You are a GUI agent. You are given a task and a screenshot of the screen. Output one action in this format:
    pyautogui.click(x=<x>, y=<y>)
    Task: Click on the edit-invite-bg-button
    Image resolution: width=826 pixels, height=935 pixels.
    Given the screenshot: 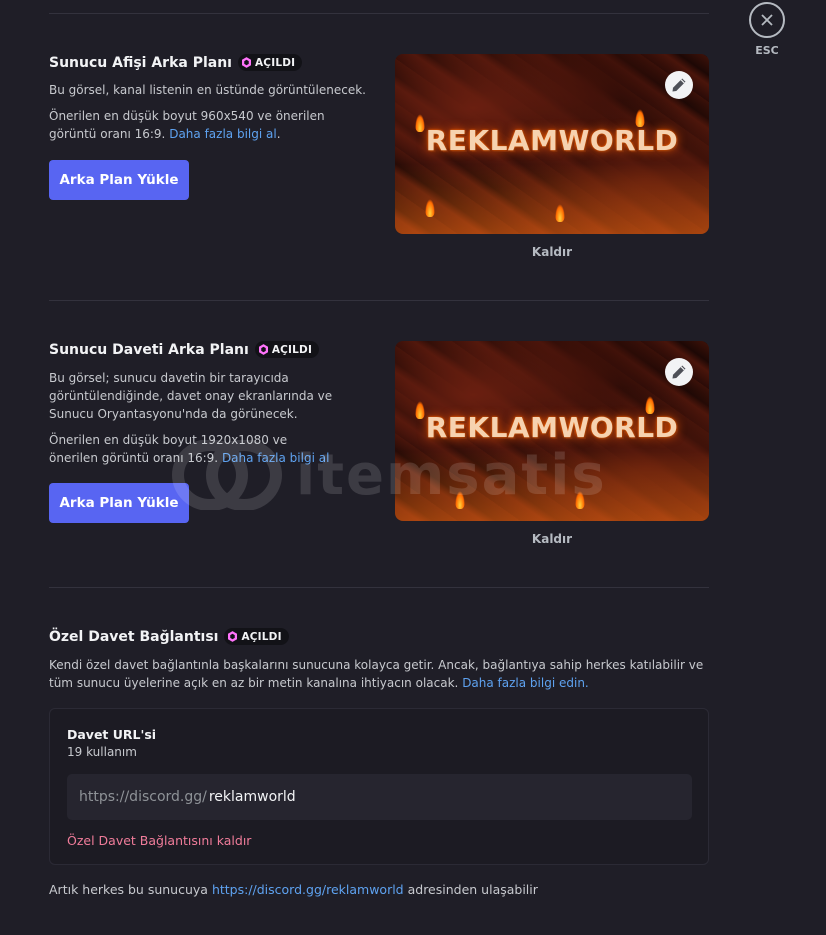 What is the action you would take?
    pyautogui.click(x=679, y=372)
    